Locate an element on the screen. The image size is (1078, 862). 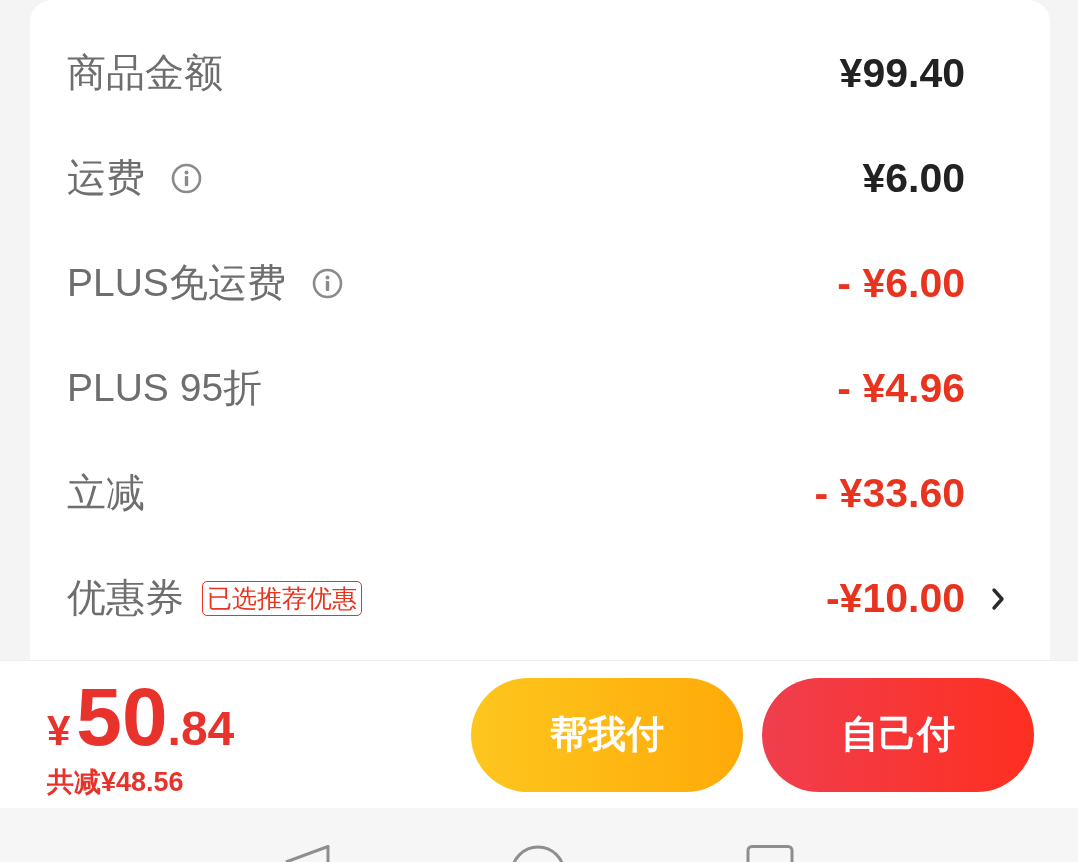
amount-value: ¥6.00 is located at coordinates (913, 178).